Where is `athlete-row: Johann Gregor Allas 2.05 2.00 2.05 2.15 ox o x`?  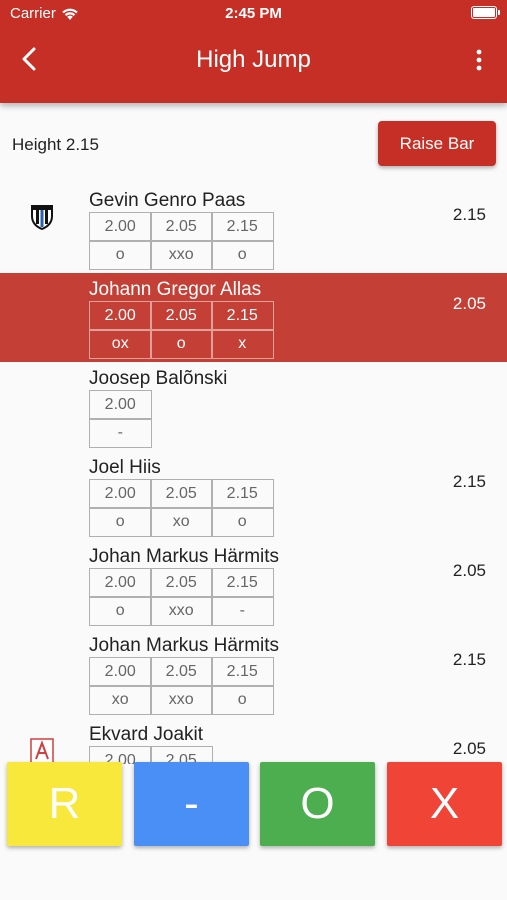 athlete-row: Johann Gregor Allas 2.05 2.00 2.05 2.15 ox o x is located at coordinates (253, 317).